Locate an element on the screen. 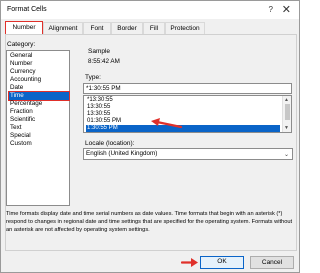 This screenshot has height=273, width=320. help-button: ? is located at coordinates (271, 9).